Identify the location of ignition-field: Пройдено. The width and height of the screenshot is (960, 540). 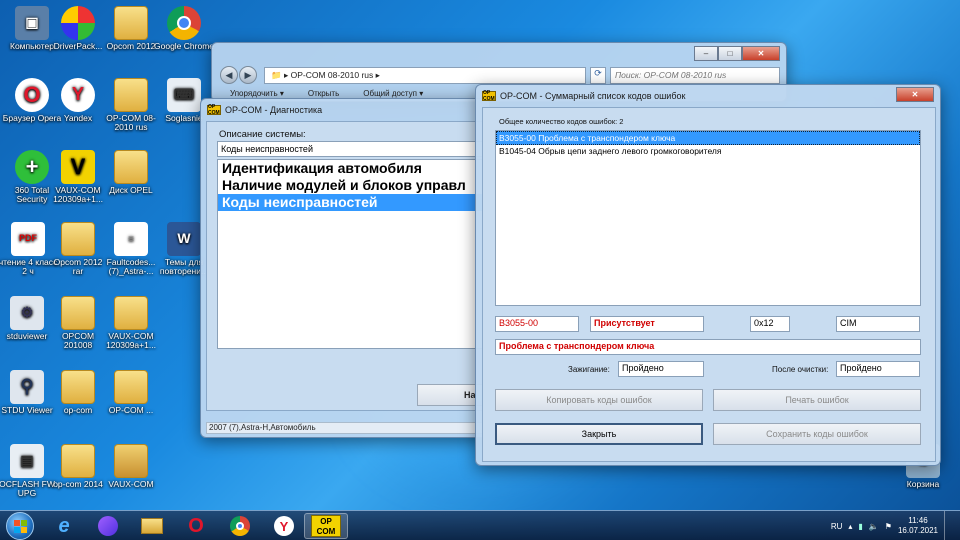
(661, 369).